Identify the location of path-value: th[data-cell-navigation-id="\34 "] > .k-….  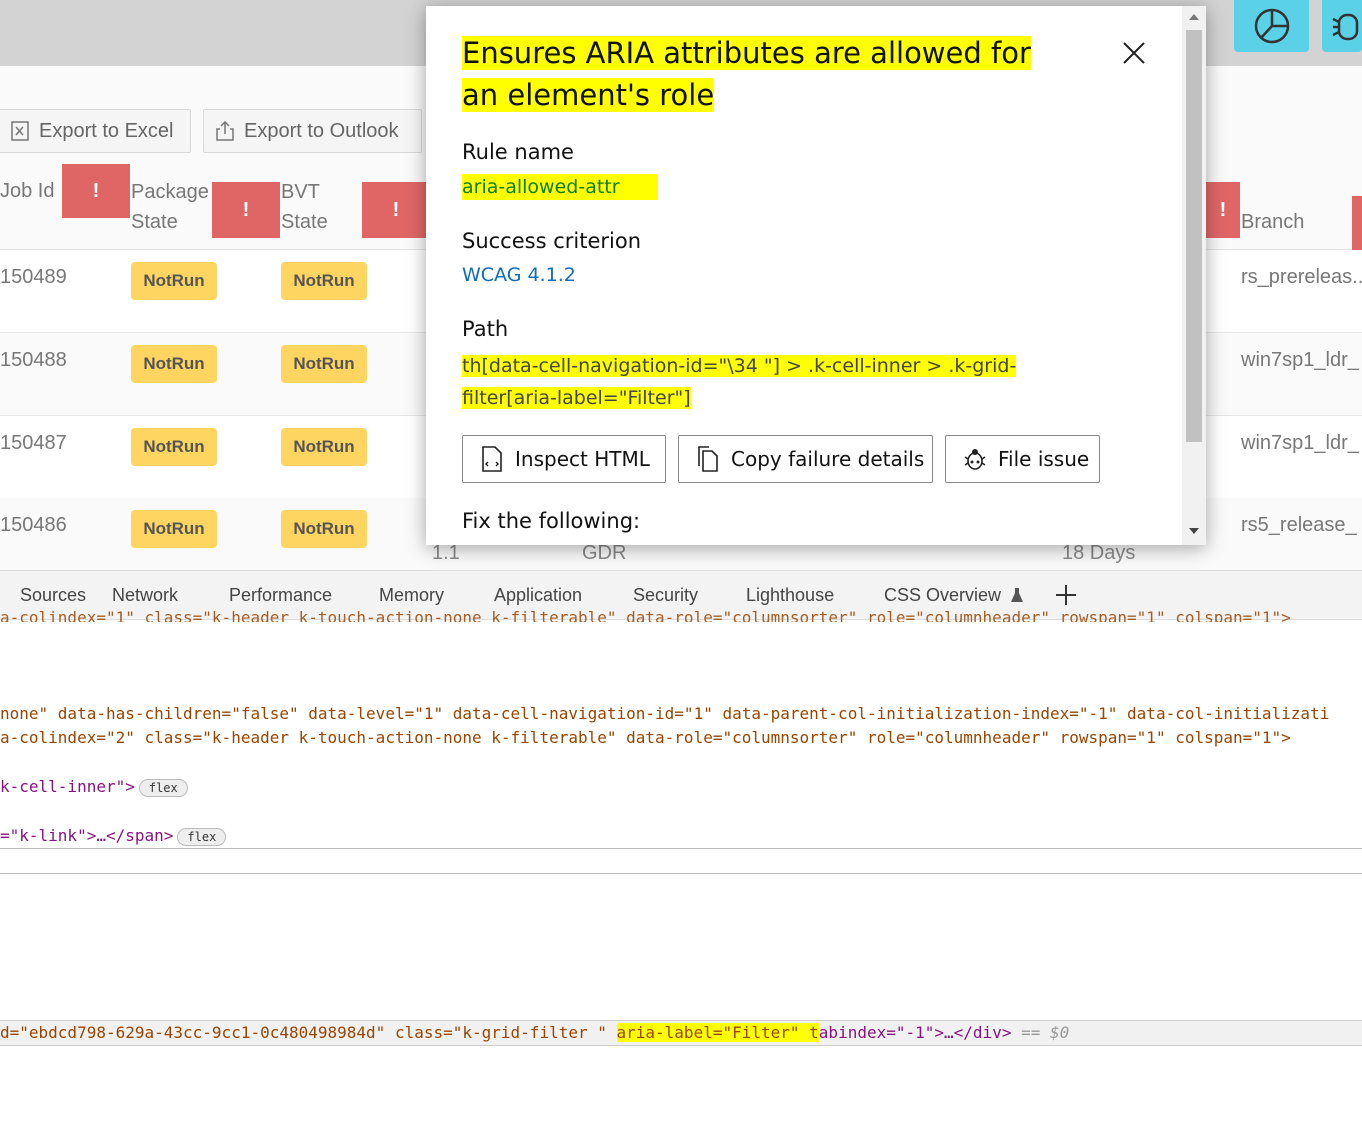
(777, 382).